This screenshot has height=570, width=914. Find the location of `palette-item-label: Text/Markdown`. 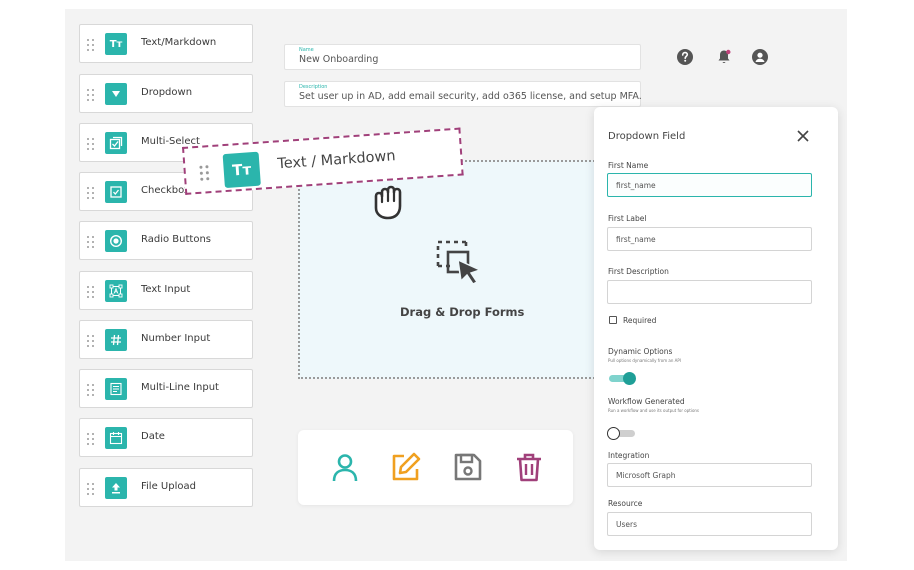

palette-item-label: Text/Markdown is located at coordinates (179, 42).